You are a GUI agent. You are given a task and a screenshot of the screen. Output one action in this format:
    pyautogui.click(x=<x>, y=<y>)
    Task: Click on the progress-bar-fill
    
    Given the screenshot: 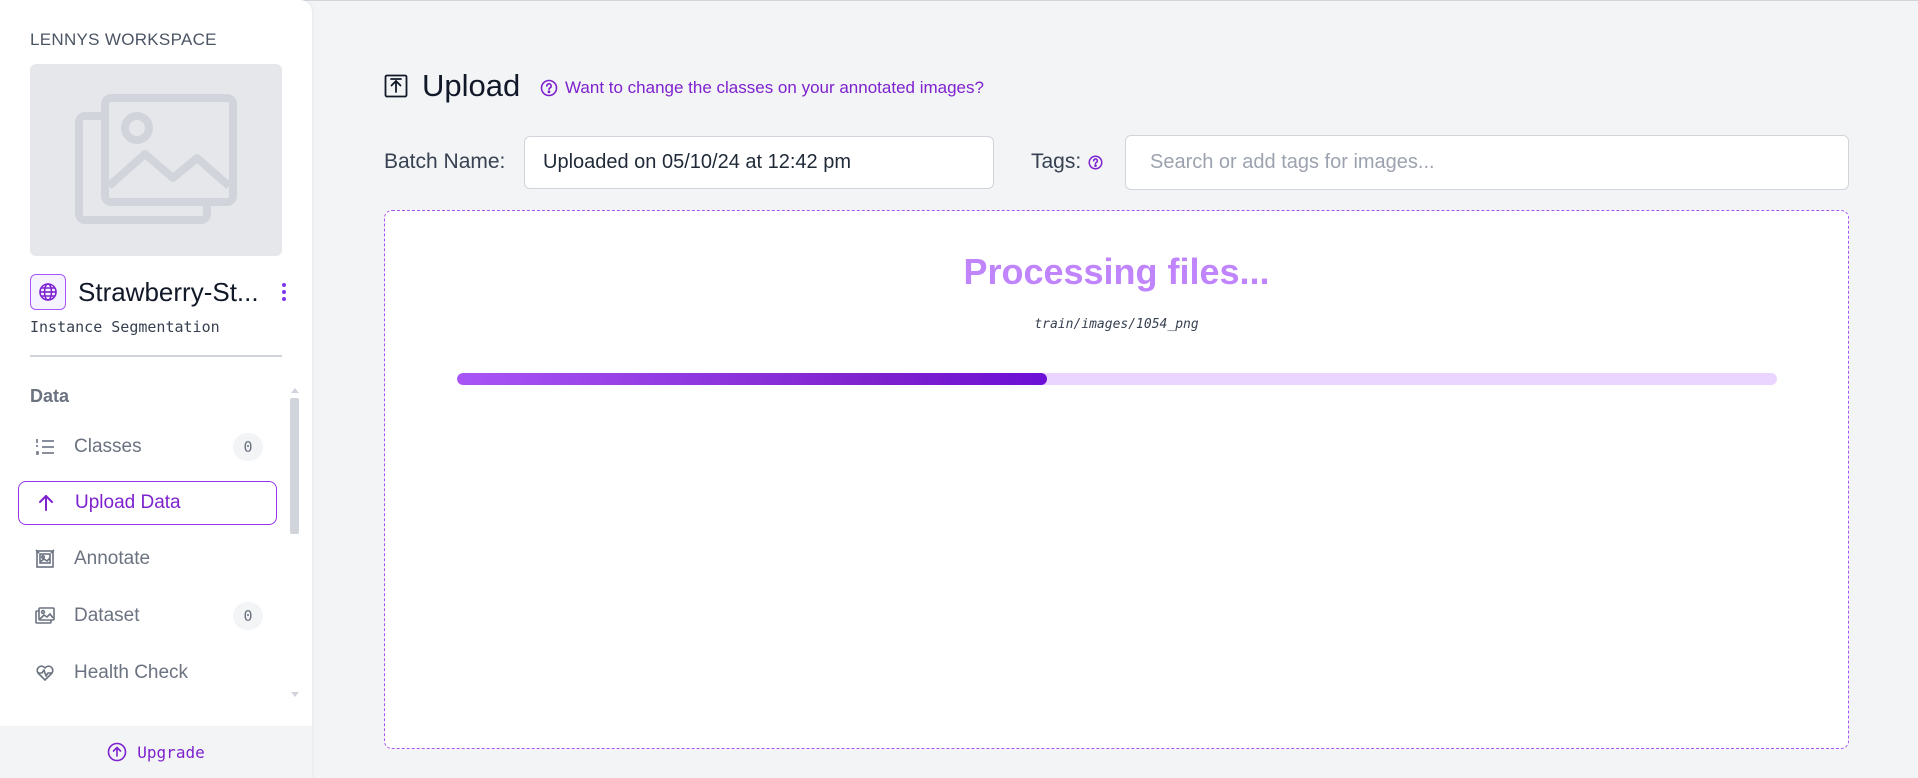 What is the action you would take?
    pyautogui.click(x=752, y=379)
    